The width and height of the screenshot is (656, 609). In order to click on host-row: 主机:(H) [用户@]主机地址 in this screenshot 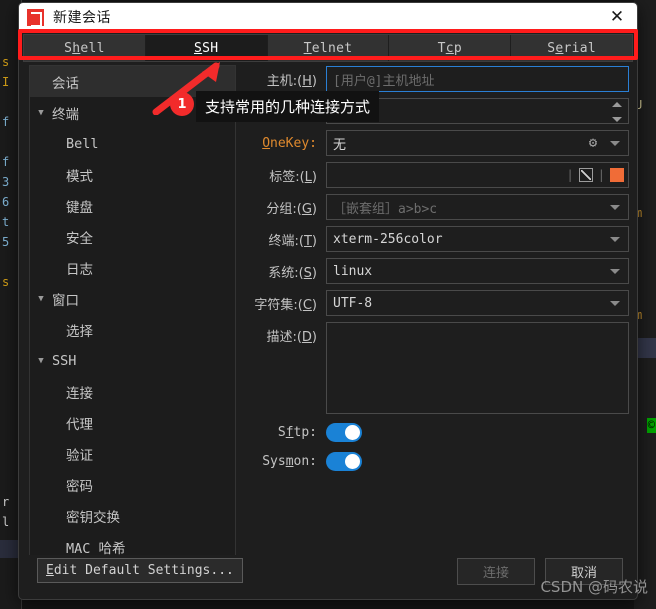, I will do `click(435, 79)`.